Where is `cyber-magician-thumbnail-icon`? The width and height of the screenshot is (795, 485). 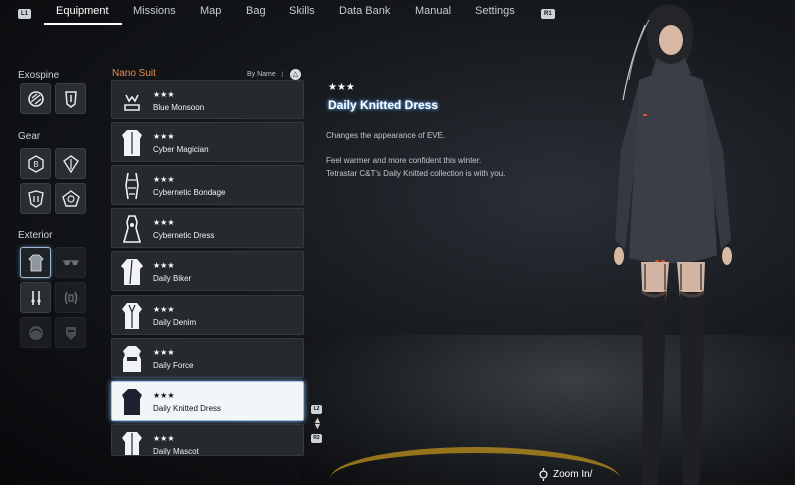
cyber-magician-thumbnail-icon is located at coordinates (132, 143).